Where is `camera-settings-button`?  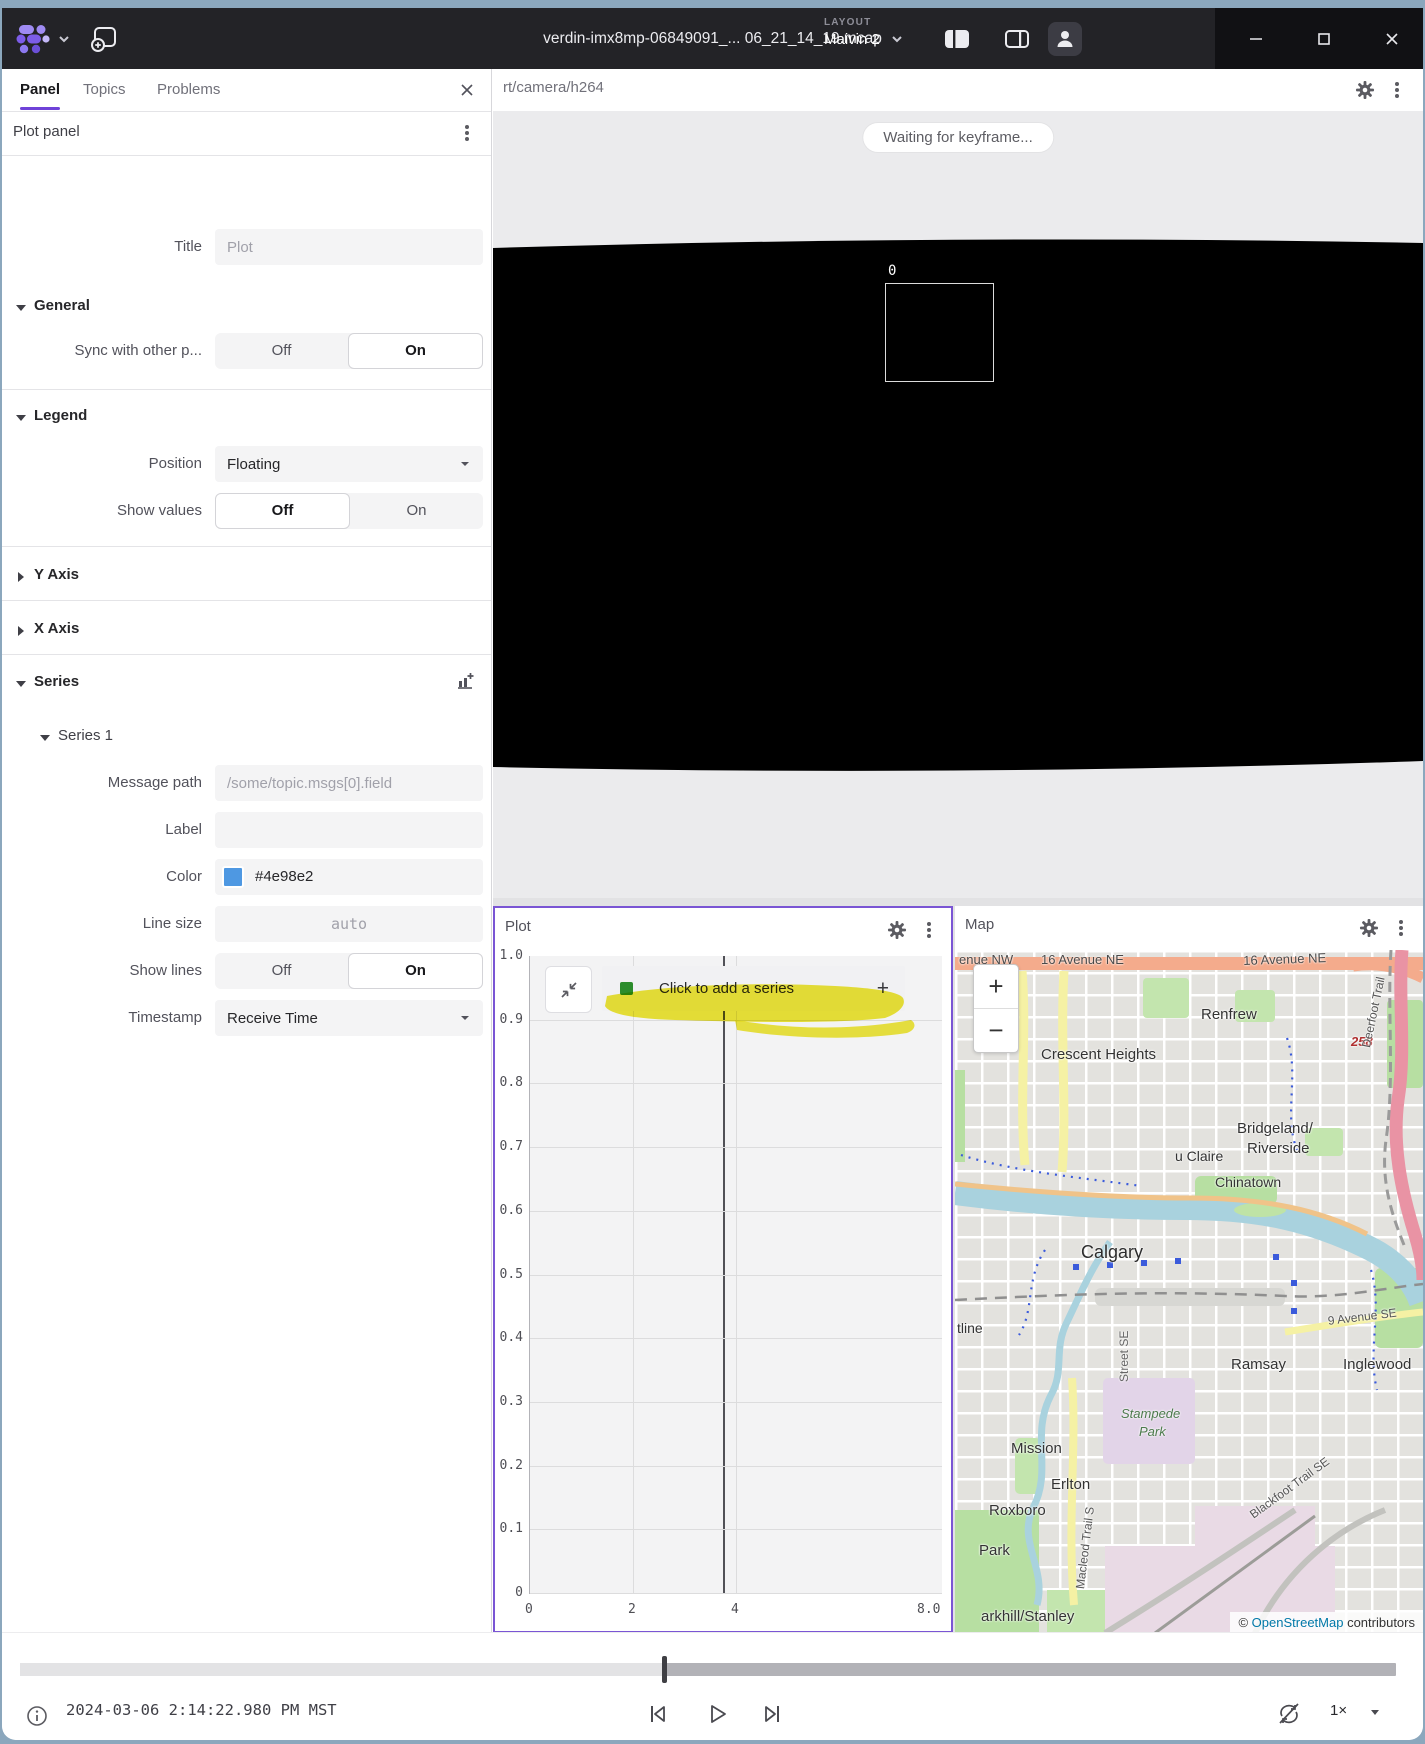
camera-settings-button is located at coordinates (1365, 90).